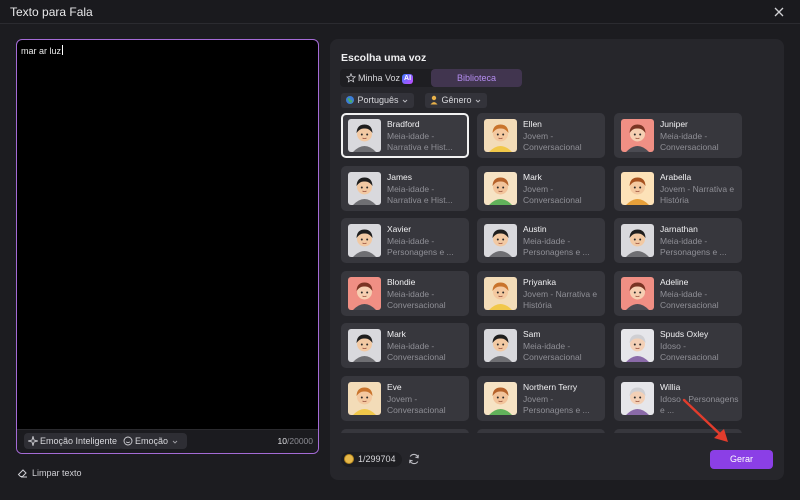 The height and width of the screenshot is (500, 800). What do you see at coordinates (379, 78) in the screenshot?
I see `tab-my-voice: Minha Voz AI` at bounding box center [379, 78].